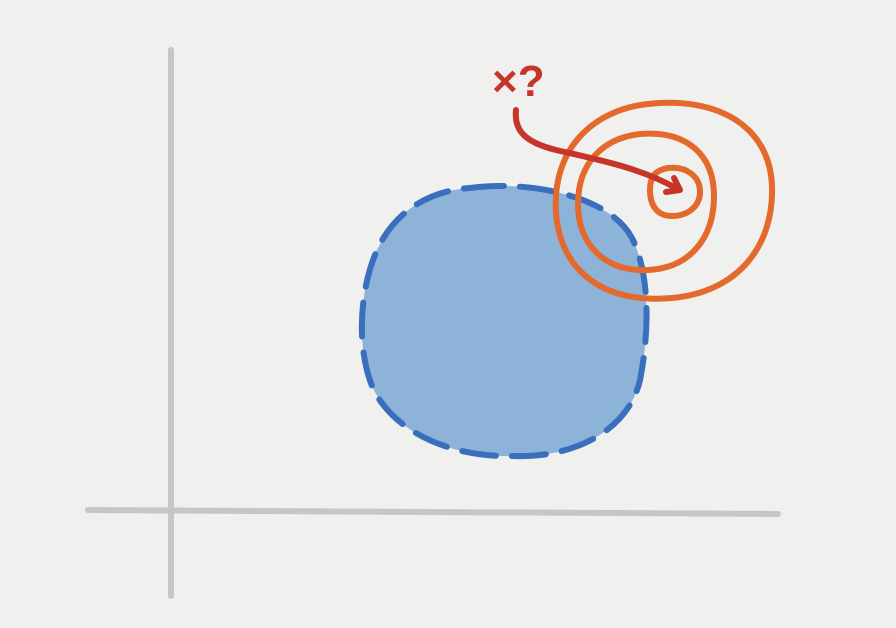  I want to click on x-axis-line, so click(433, 512).